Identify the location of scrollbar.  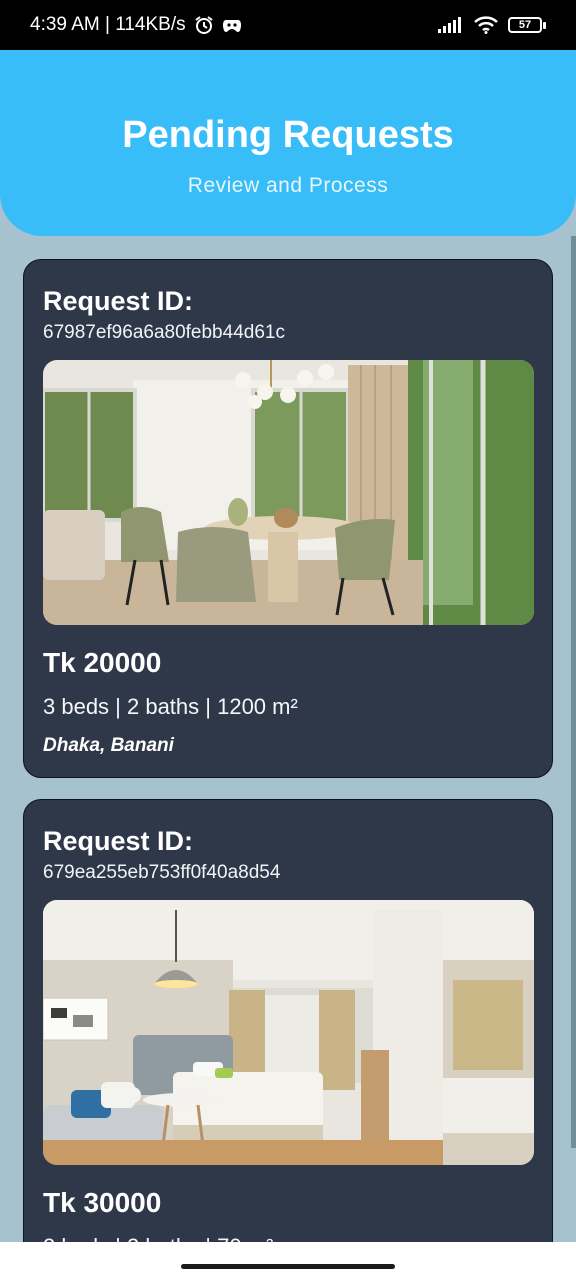
(573, 692).